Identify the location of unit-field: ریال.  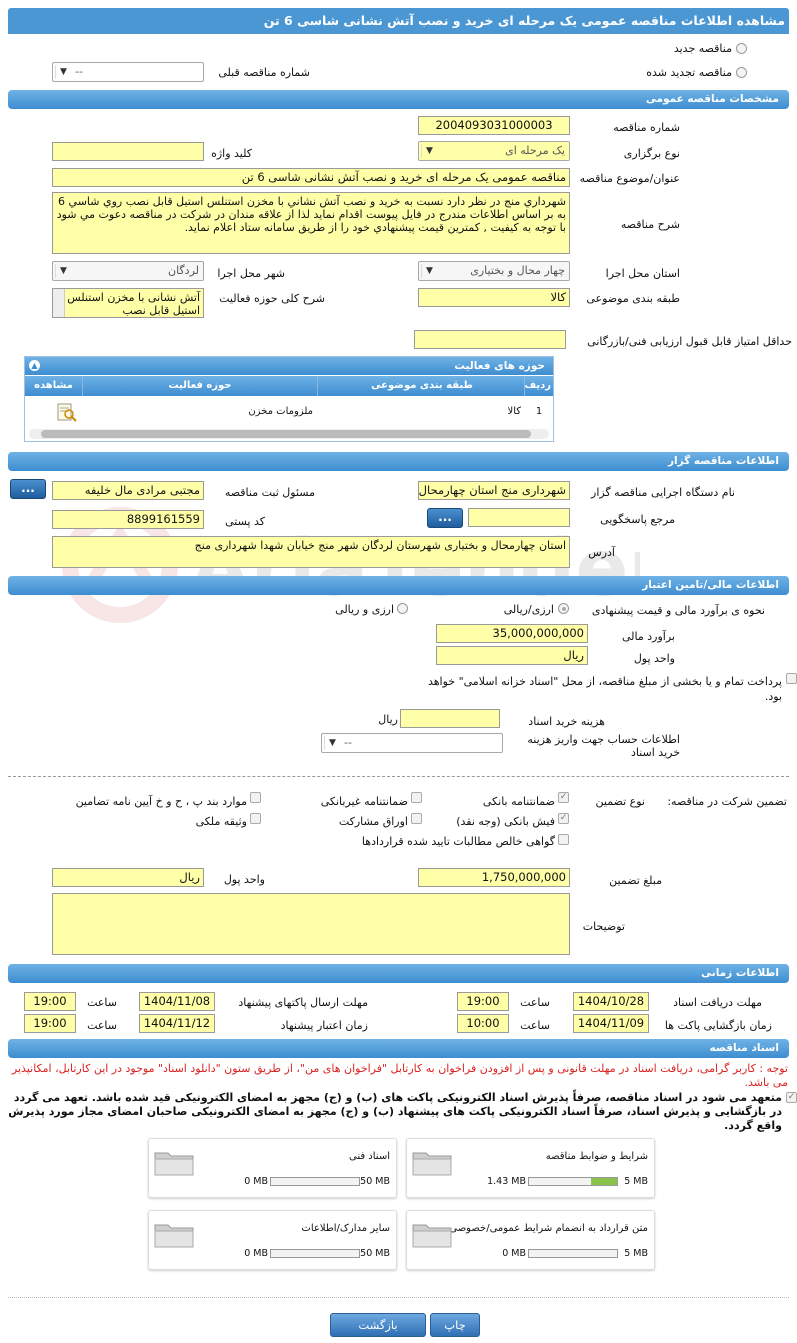
(128, 877).